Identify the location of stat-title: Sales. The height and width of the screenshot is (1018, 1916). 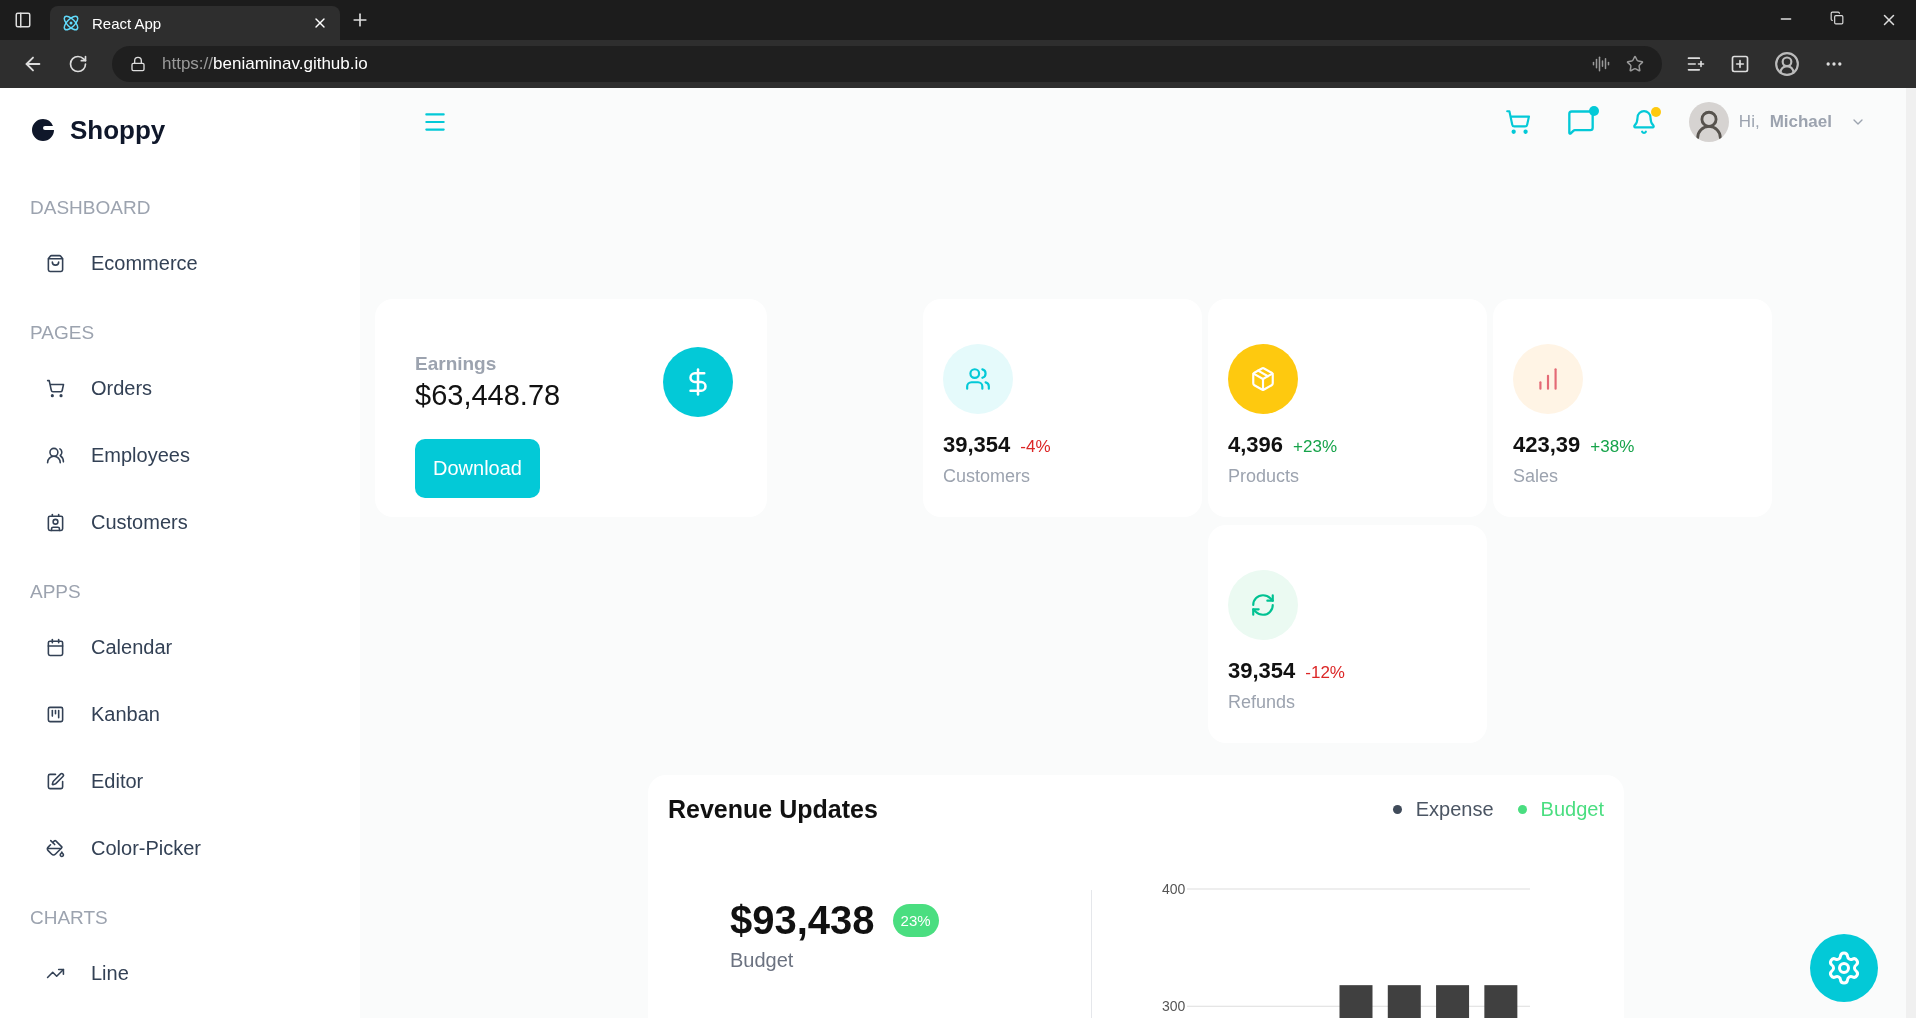
(1536, 476).